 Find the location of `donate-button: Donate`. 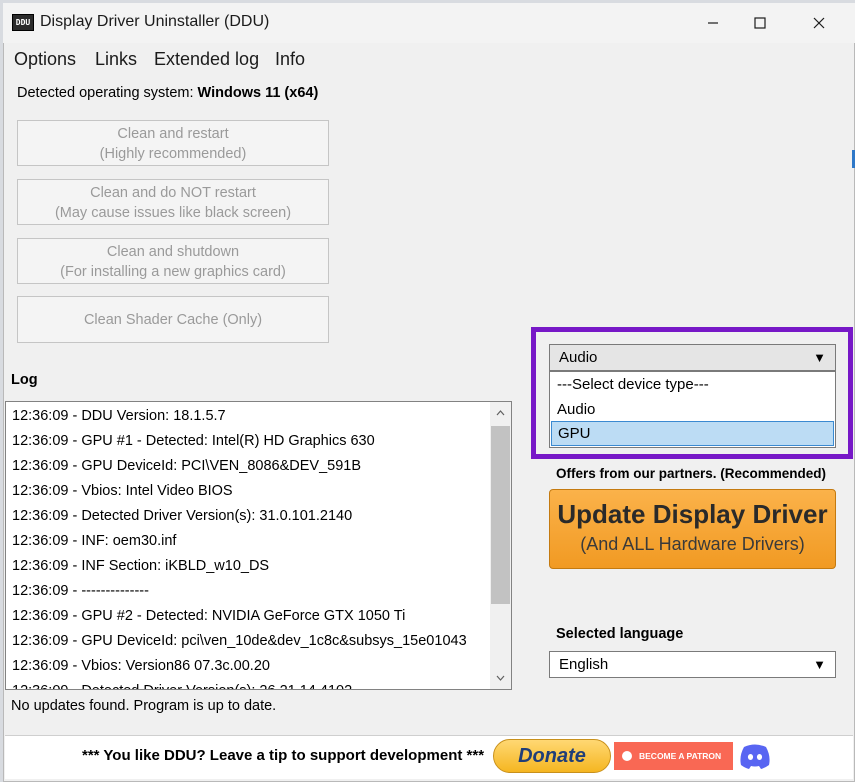

donate-button: Donate is located at coordinates (552, 756).